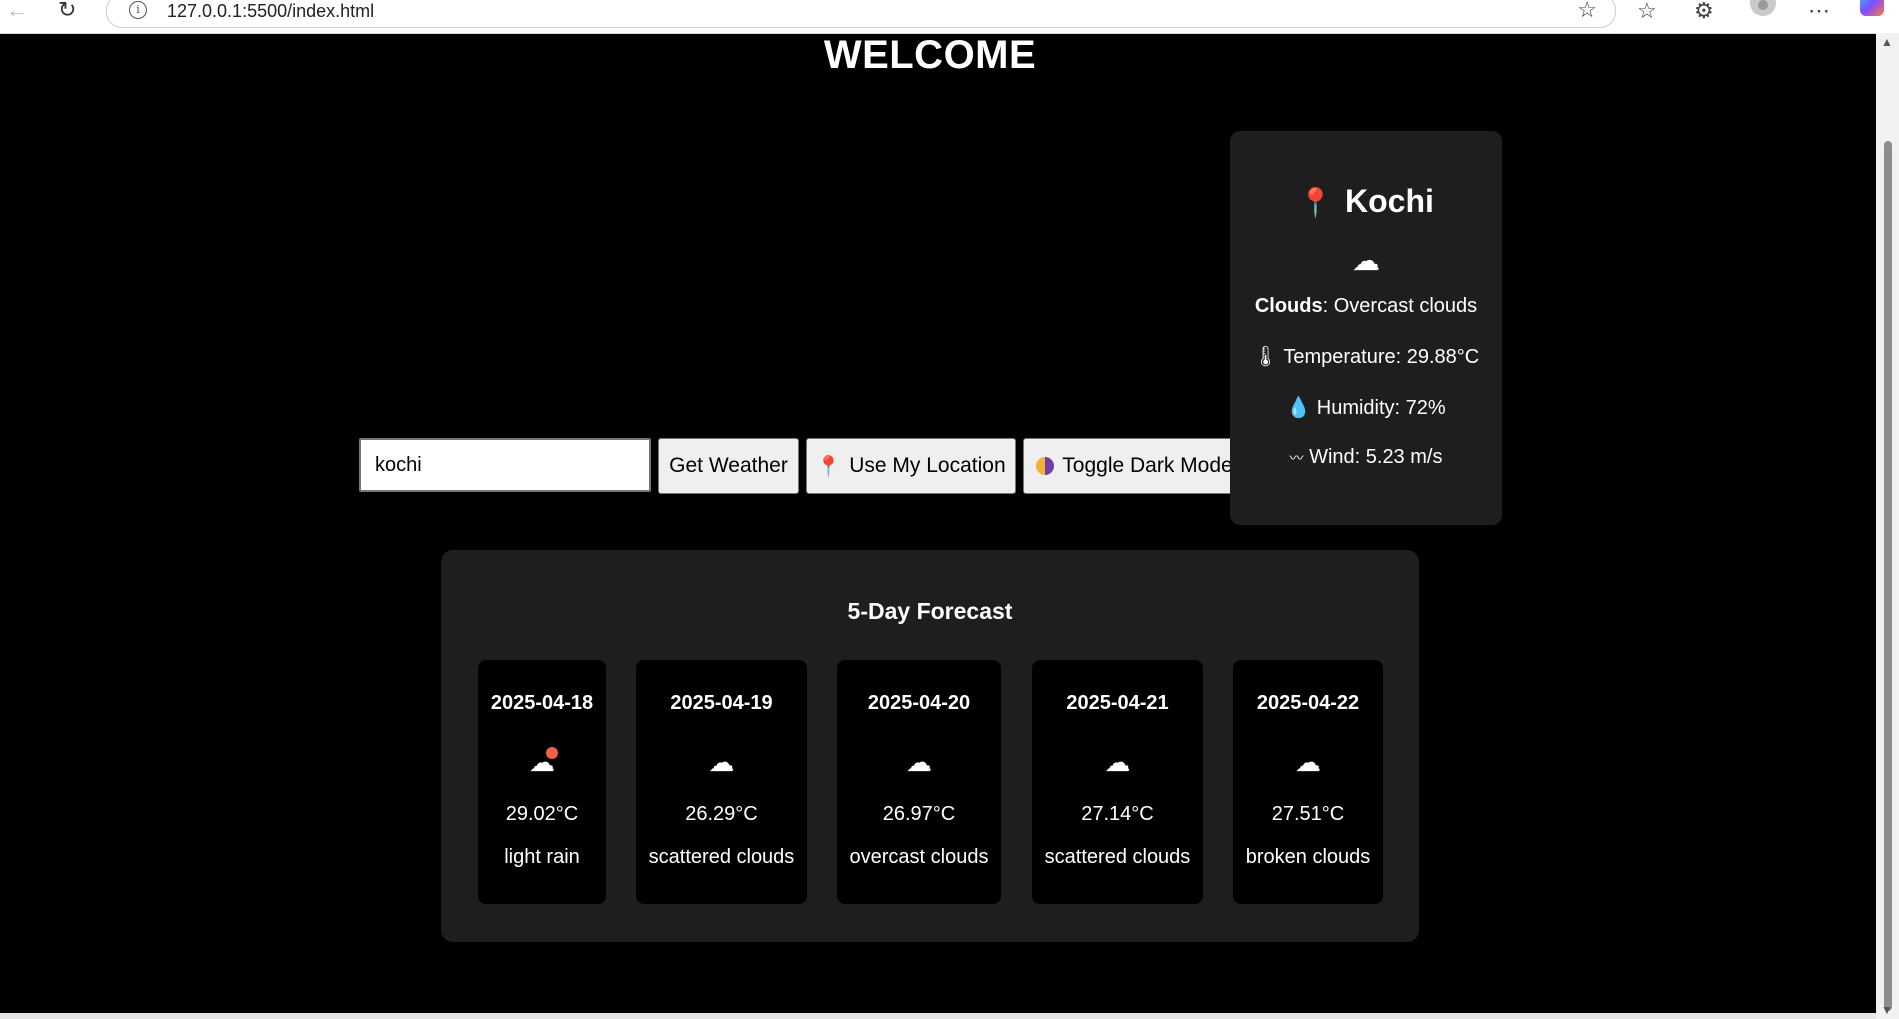 The width and height of the screenshot is (1899, 1019). Describe the element at coordinates (1288, 306) in the screenshot. I see `condition-main: Clouds` at that location.